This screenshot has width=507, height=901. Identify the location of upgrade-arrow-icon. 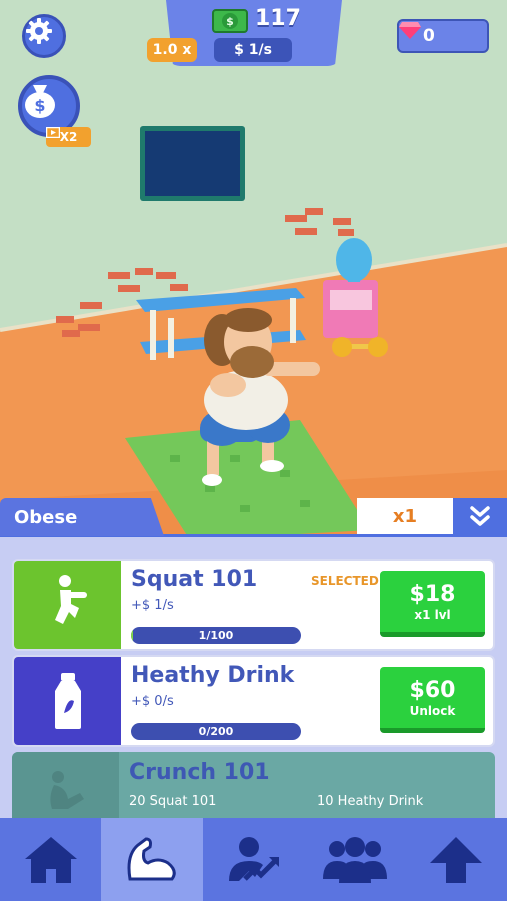
(456, 859).